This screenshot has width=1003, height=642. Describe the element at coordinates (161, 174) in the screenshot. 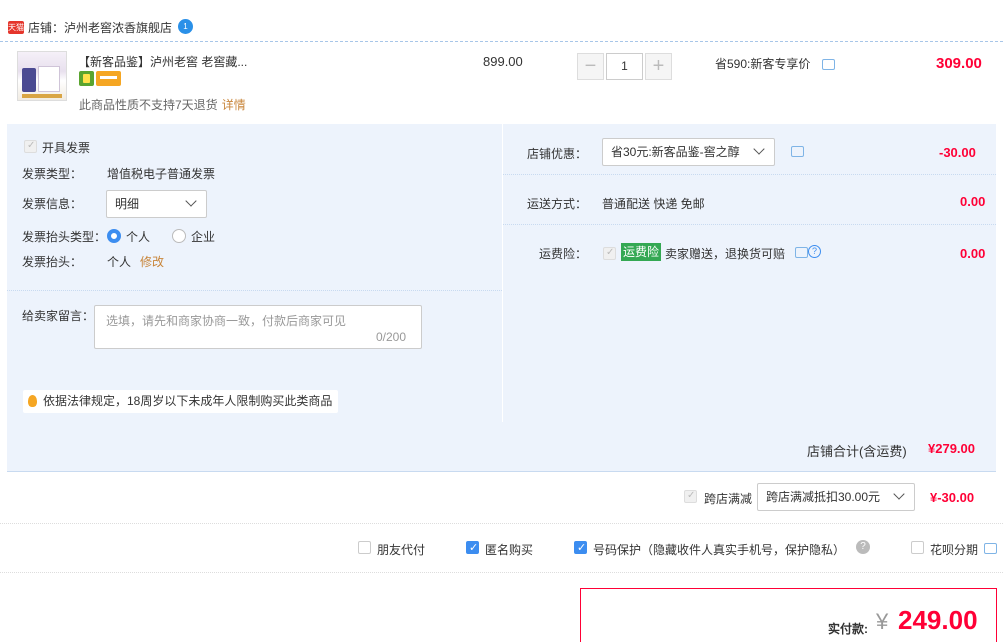

I see `invoice-type-value: 增值税电子普通发票` at that location.